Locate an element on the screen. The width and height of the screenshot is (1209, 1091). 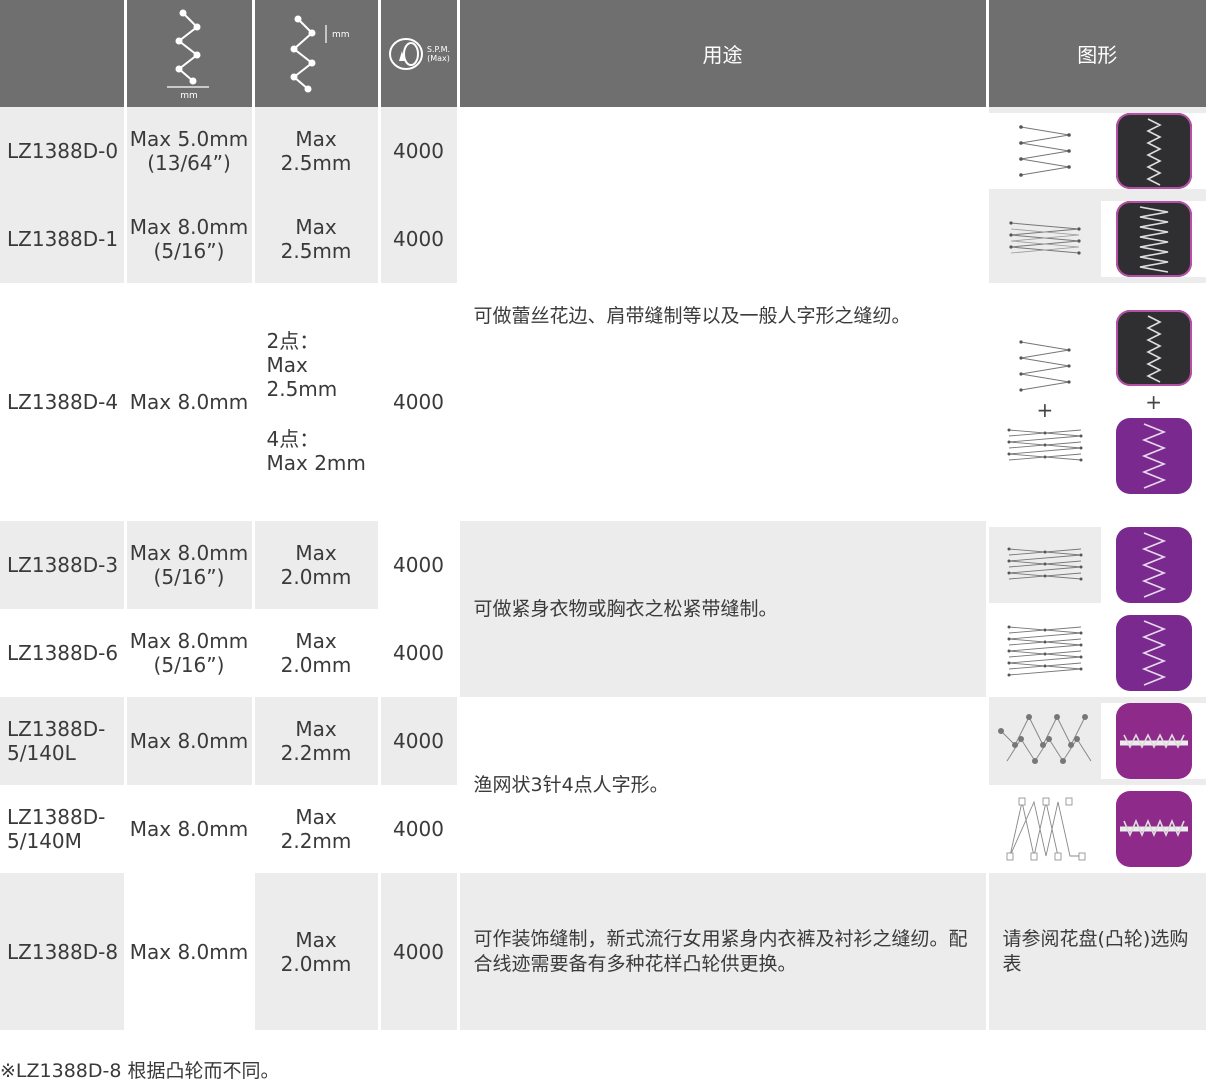
model-header is located at coordinates (62, 53).